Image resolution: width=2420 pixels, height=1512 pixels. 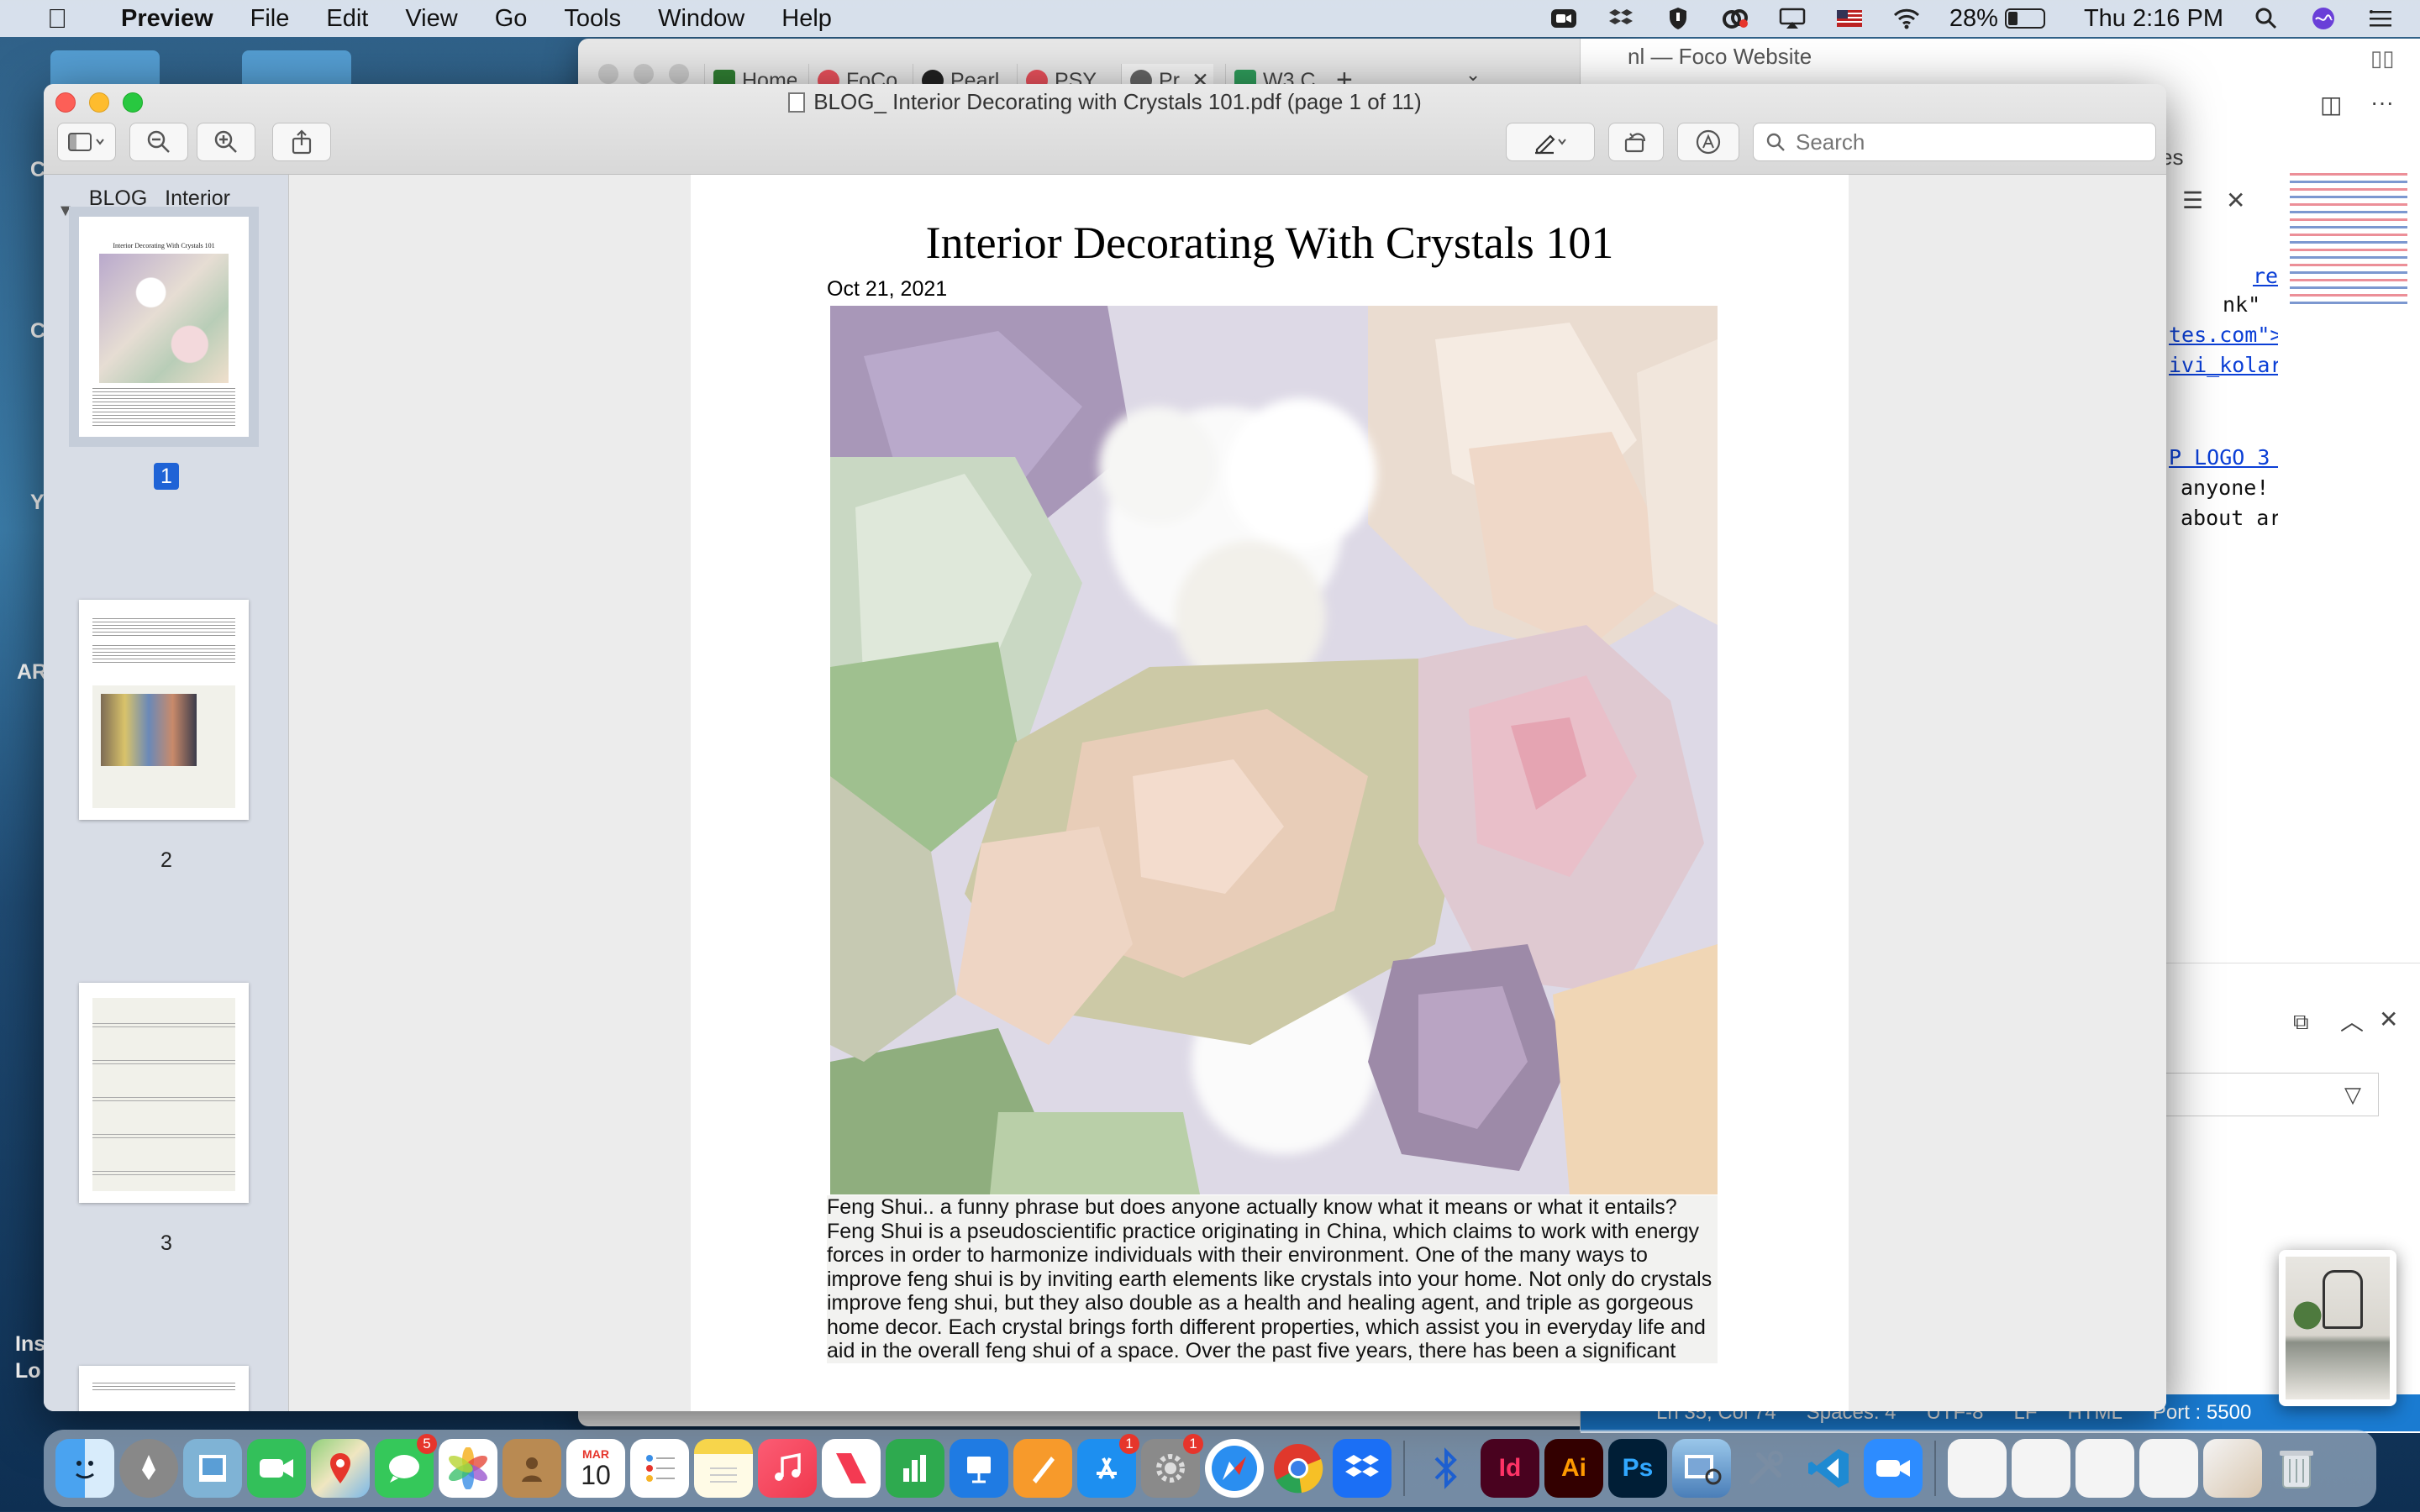 What do you see at coordinates (679, 74) in the screenshot?
I see `safari-zoom-button` at bounding box center [679, 74].